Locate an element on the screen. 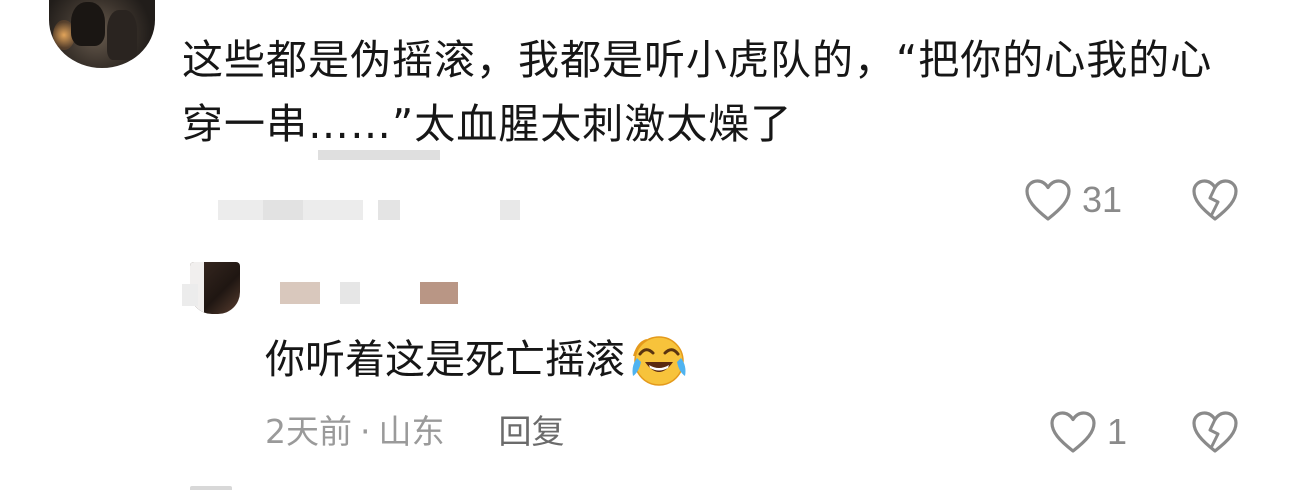 This screenshot has width=1290, height=490. reply-button: 回复 is located at coordinates (532, 432).